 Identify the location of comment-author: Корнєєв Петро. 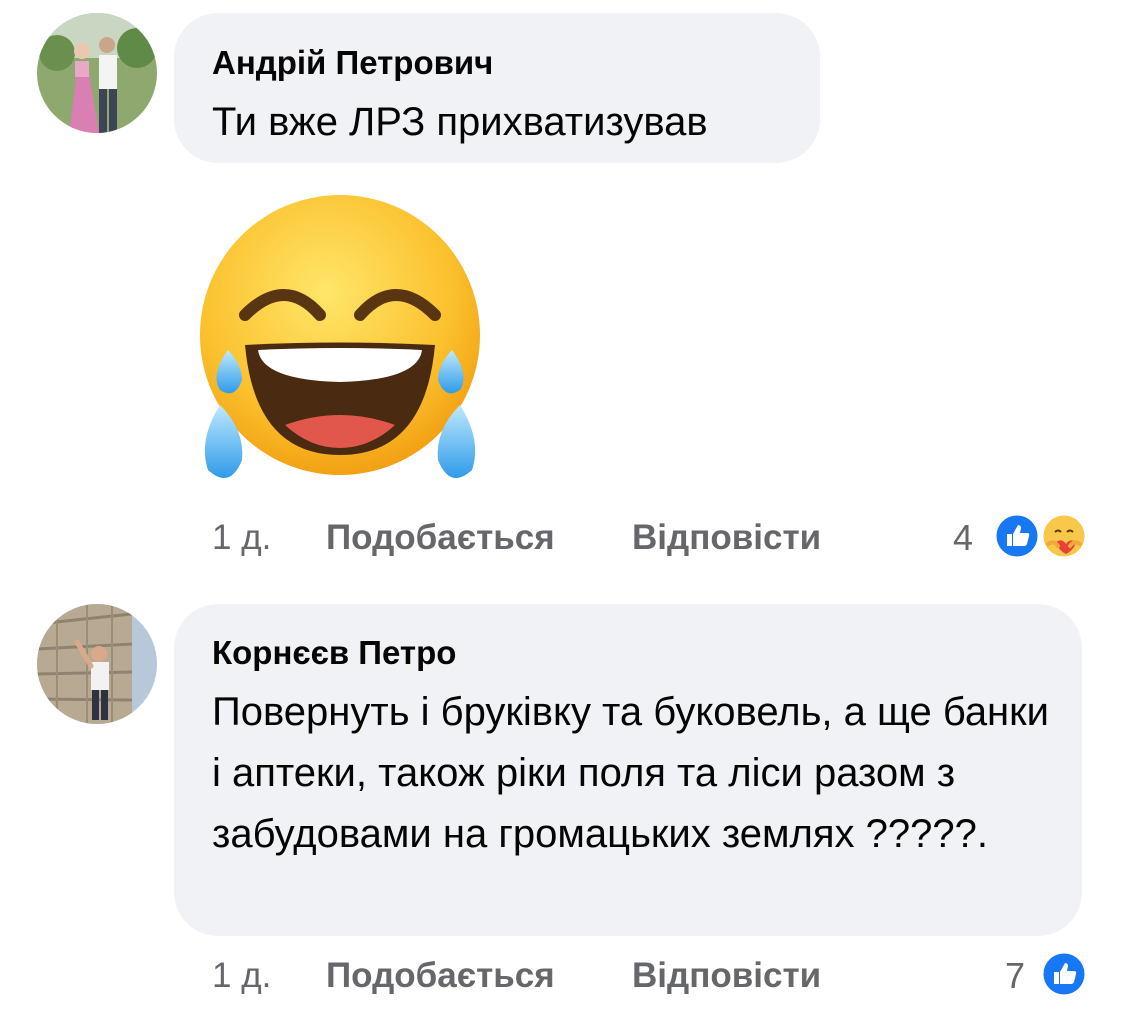
(334, 653).